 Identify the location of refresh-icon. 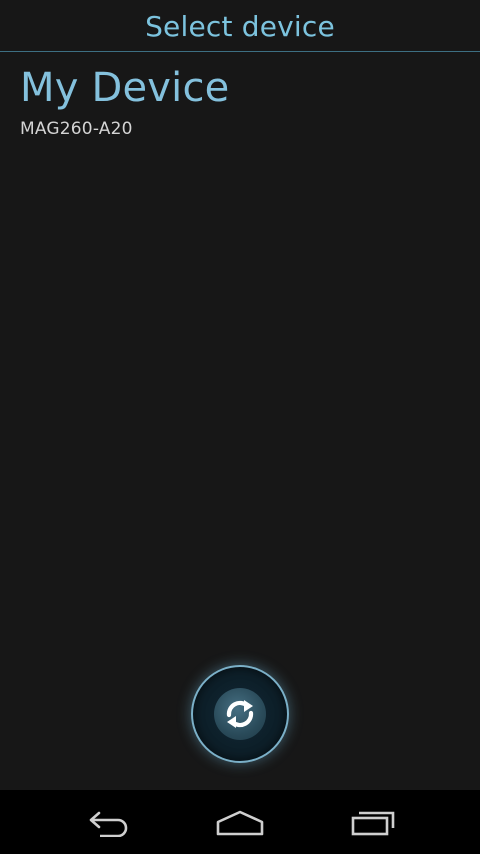
(240, 714).